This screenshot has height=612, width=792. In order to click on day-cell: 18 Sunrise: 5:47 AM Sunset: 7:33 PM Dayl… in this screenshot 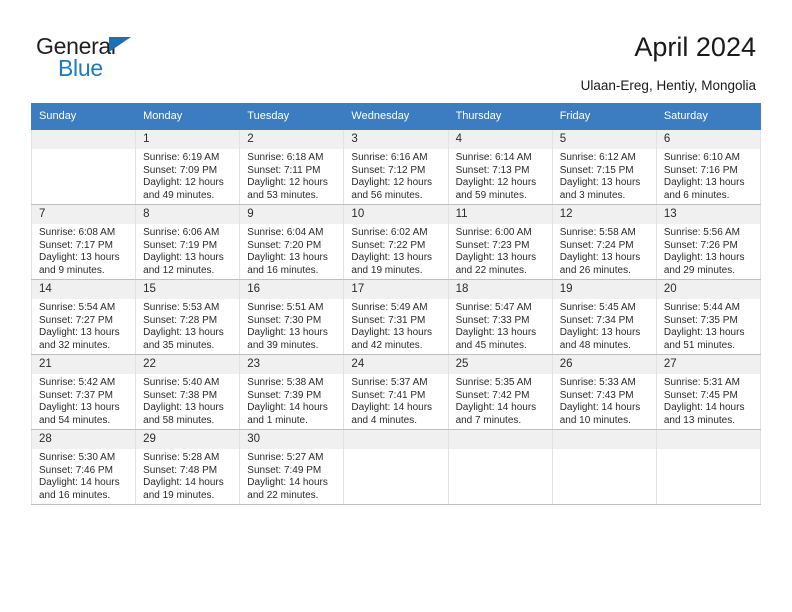, I will do `click(500, 317)`.